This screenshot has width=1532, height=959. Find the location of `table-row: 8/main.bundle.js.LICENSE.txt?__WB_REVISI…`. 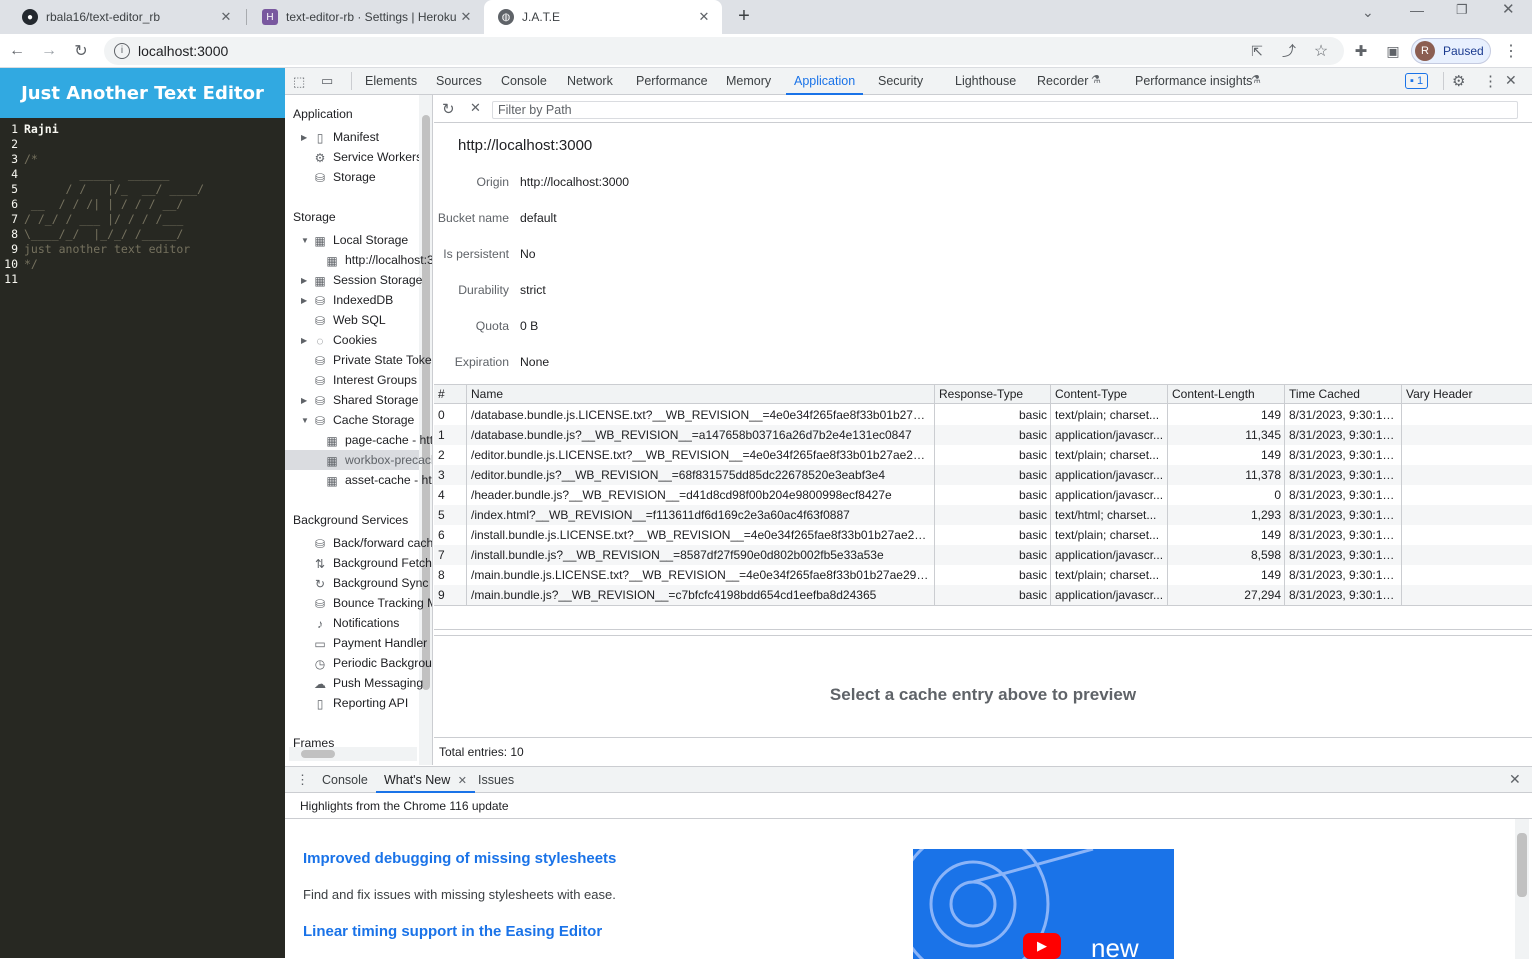

table-row: 8/main.bundle.js.LICENSE.txt?__WB_REVISI… is located at coordinates (983, 575).